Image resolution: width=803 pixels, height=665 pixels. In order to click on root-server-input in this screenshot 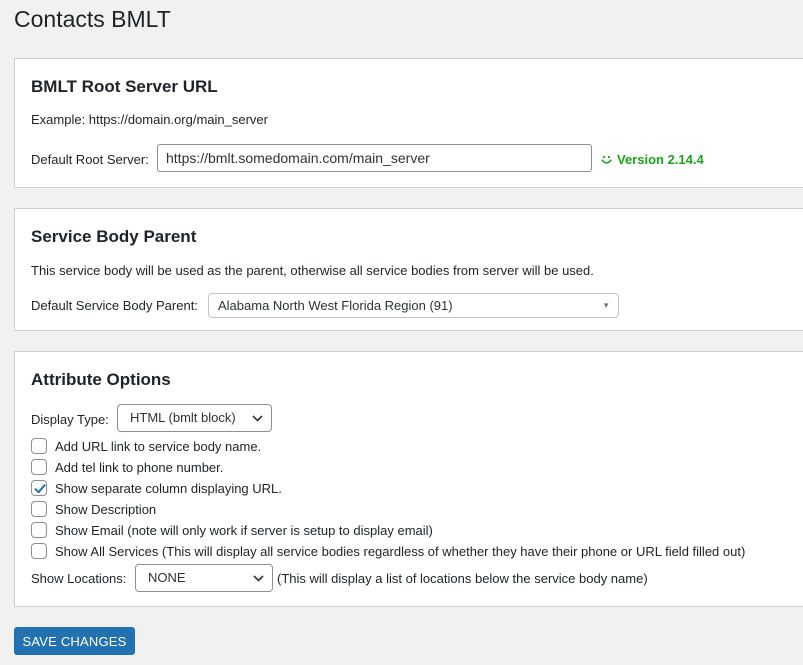, I will do `click(374, 158)`.